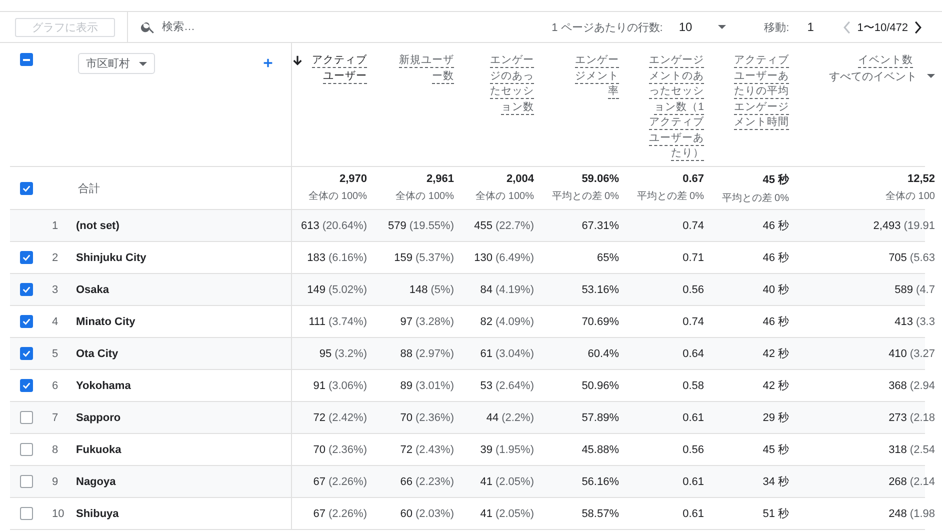 The height and width of the screenshot is (532, 942). What do you see at coordinates (600, 418) in the screenshot?
I see `table-cell: 57.89%` at bounding box center [600, 418].